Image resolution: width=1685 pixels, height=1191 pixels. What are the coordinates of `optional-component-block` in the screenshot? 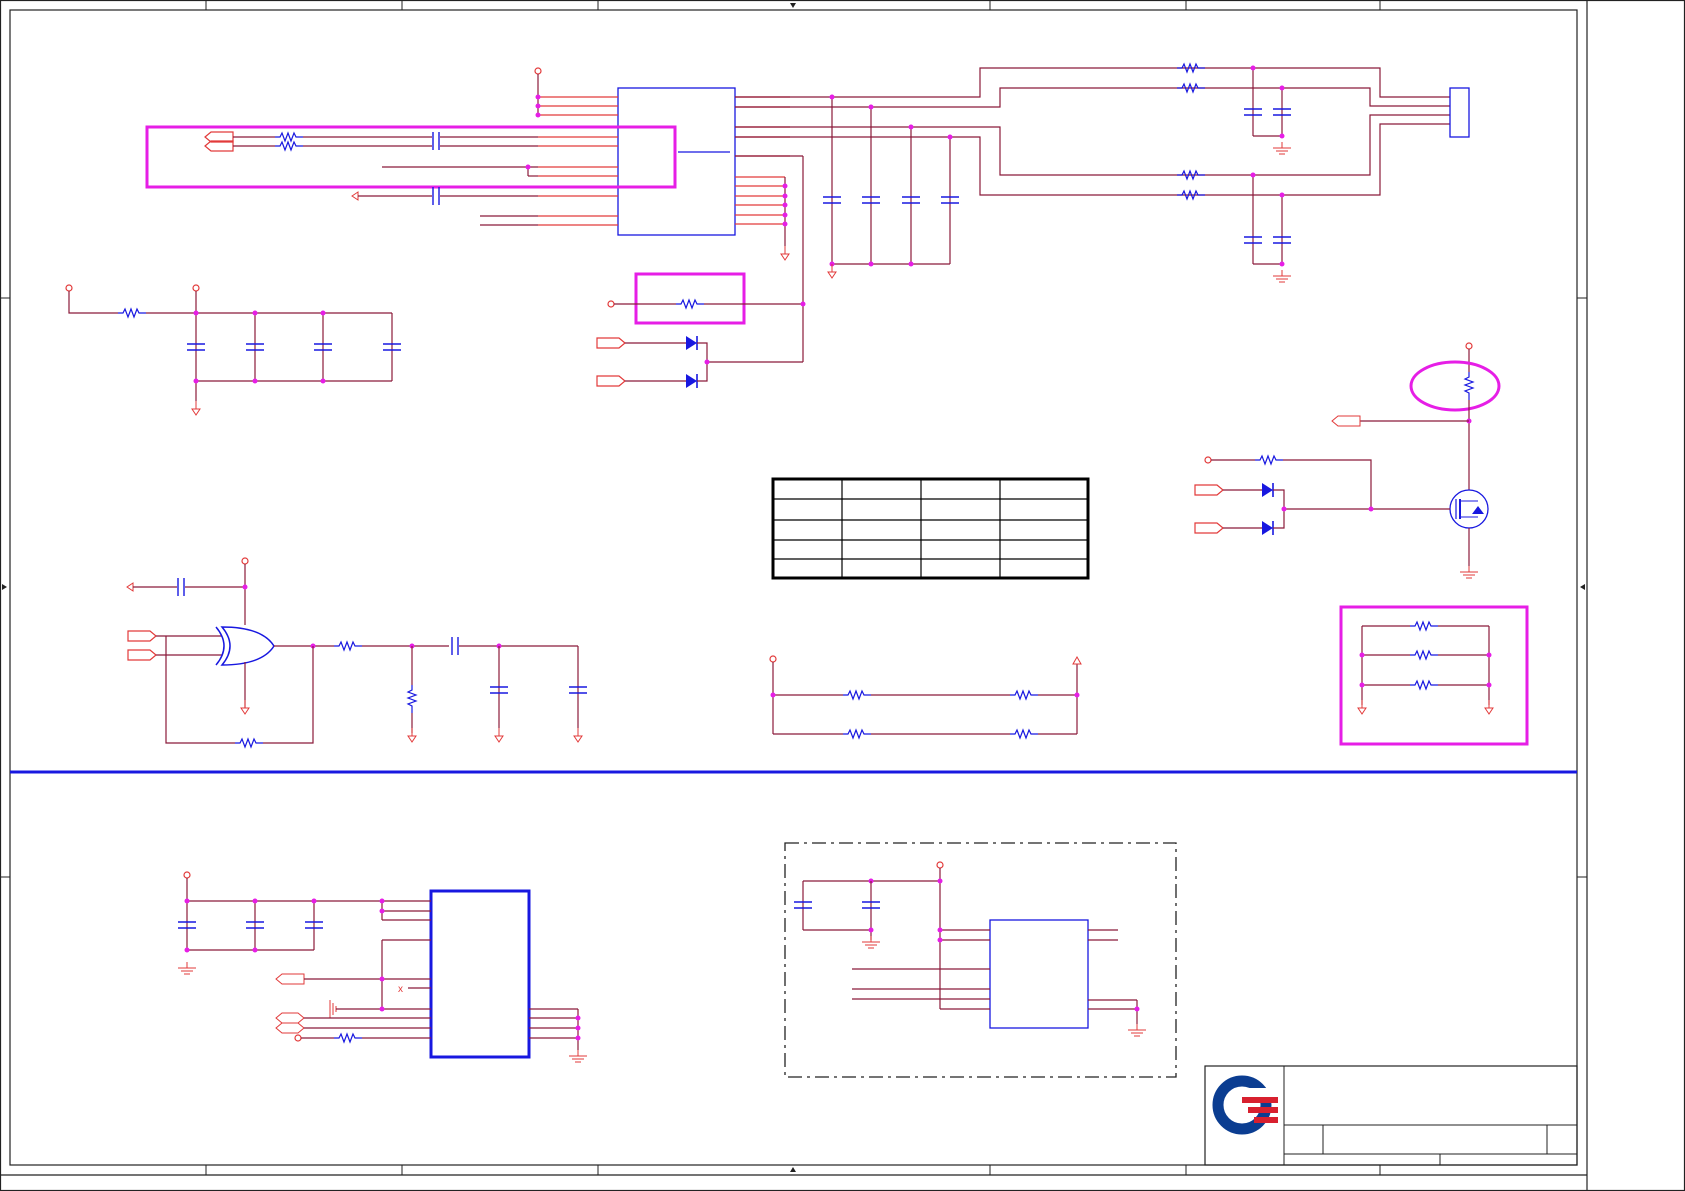 It's located at (980, 960).